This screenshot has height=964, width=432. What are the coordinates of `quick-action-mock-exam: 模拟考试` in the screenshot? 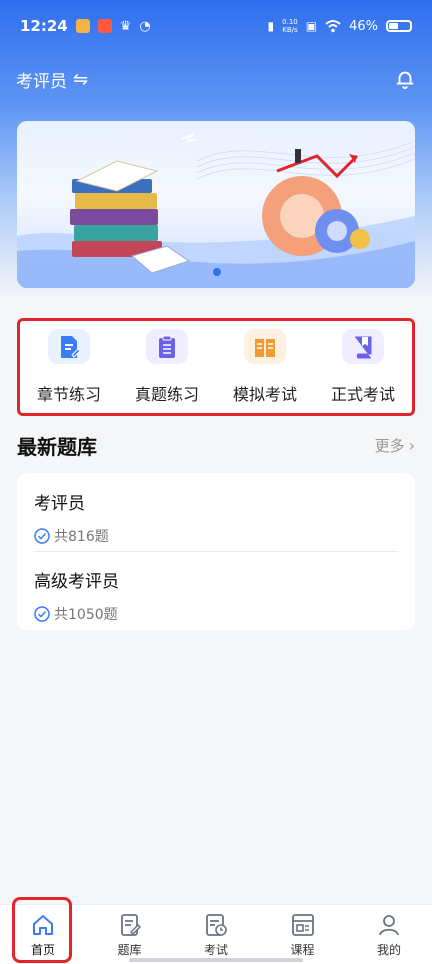 It's located at (265, 367).